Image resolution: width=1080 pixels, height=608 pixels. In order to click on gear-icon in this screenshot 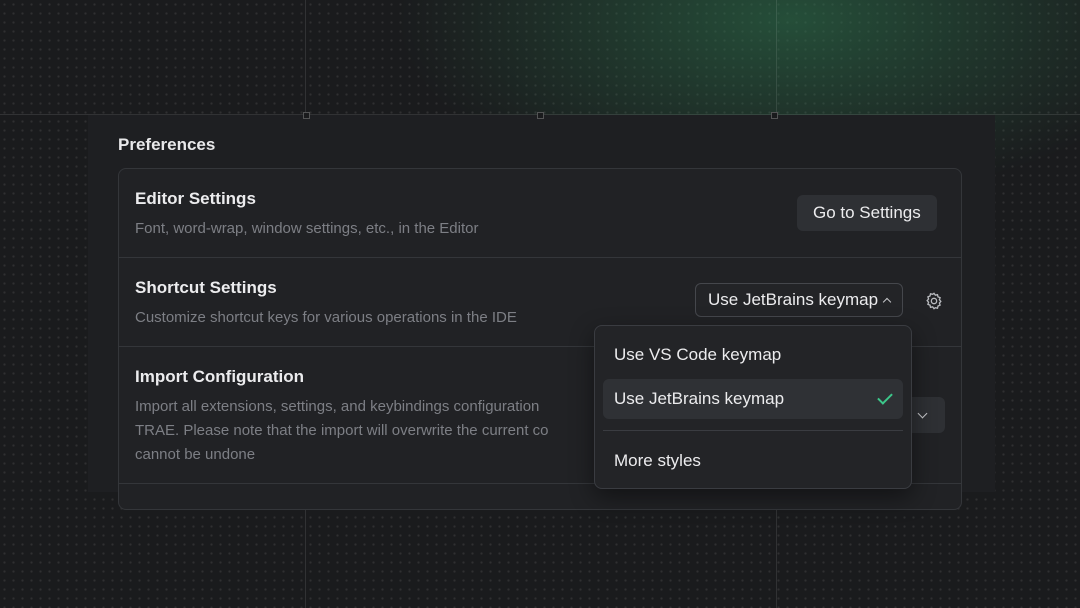, I will do `click(934, 301)`.